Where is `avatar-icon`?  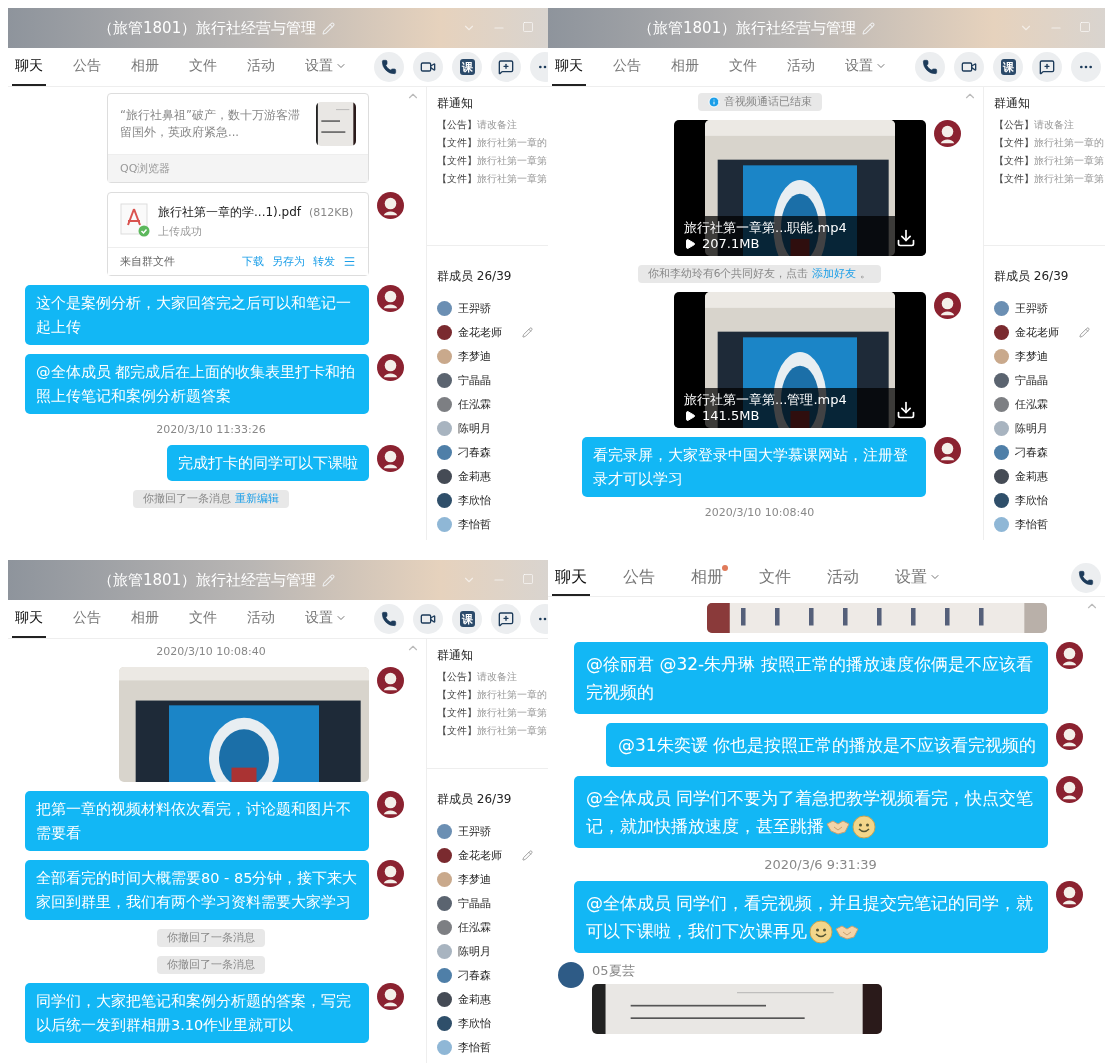
avatar-icon is located at coordinates (390, 298).